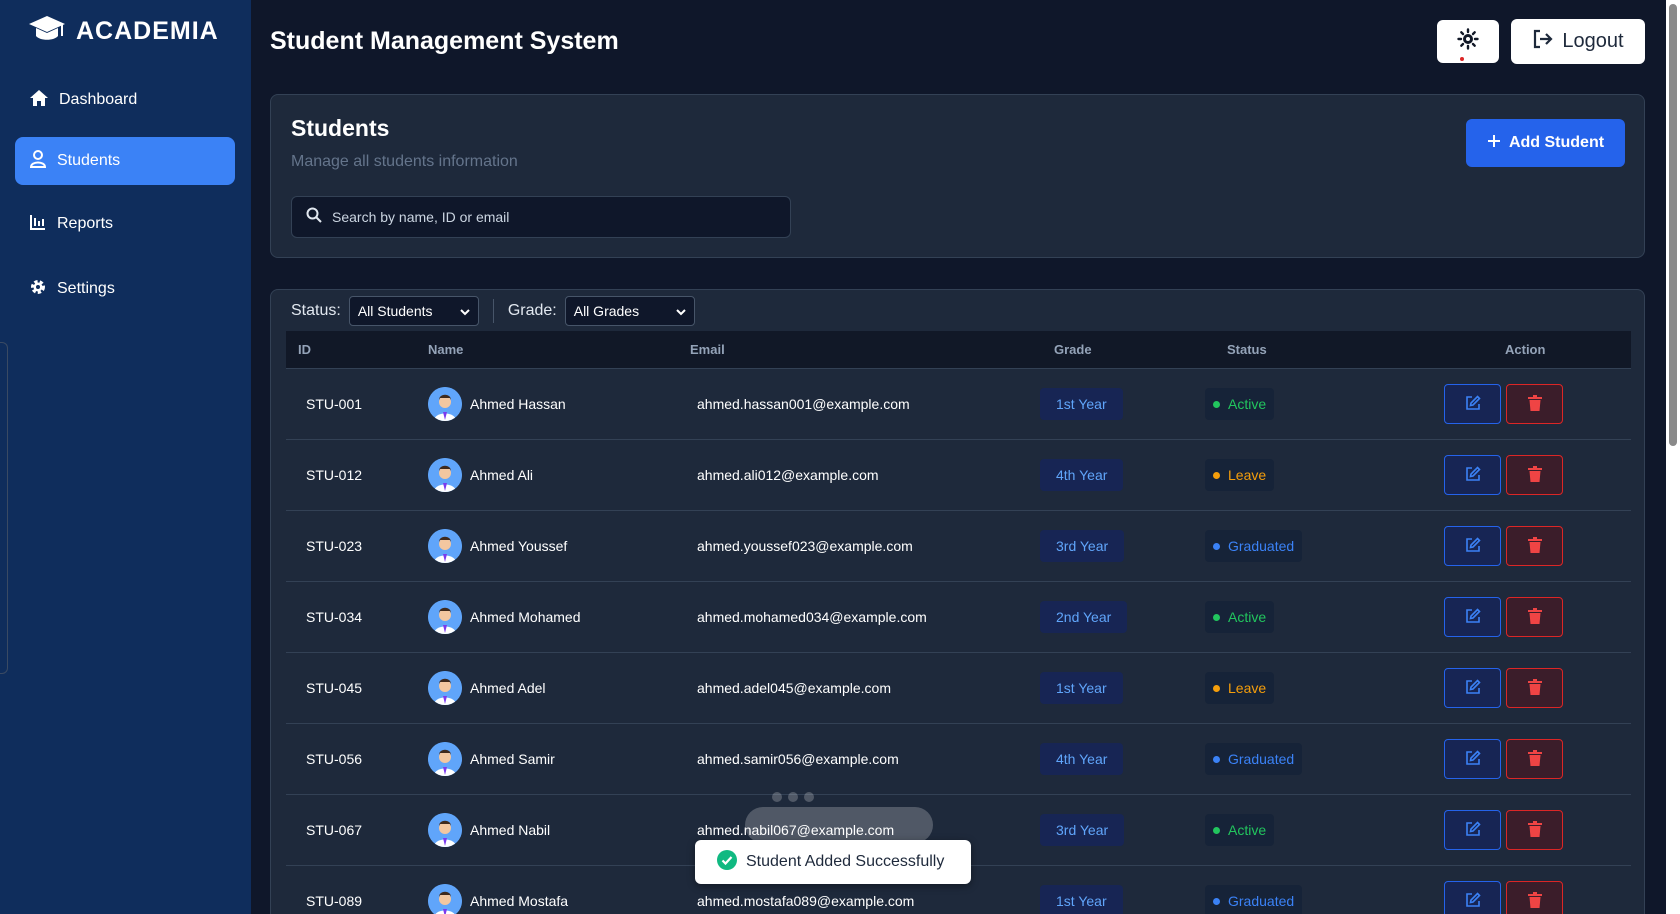 The width and height of the screenshot is (1680, 914). I want to click on grade-cell: 3rd Year, so click(1082, 830).